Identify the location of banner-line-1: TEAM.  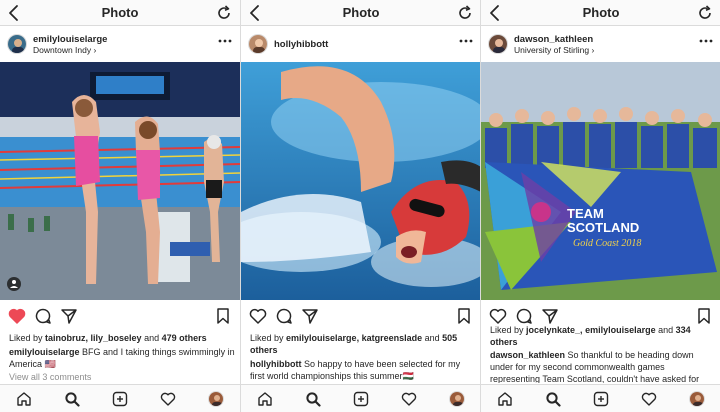
(585, 213).